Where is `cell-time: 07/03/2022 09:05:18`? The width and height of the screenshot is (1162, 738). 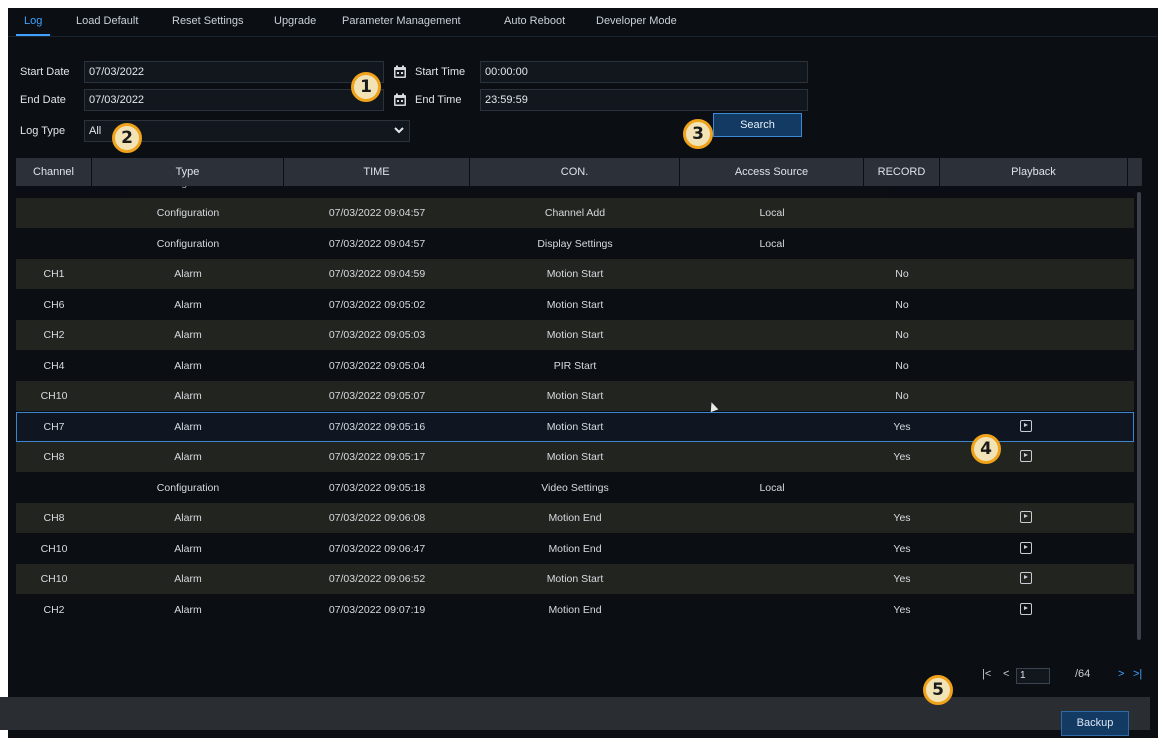 cell-time: 07/03/2022 09:05:18 is located at coordinates (377, 487).